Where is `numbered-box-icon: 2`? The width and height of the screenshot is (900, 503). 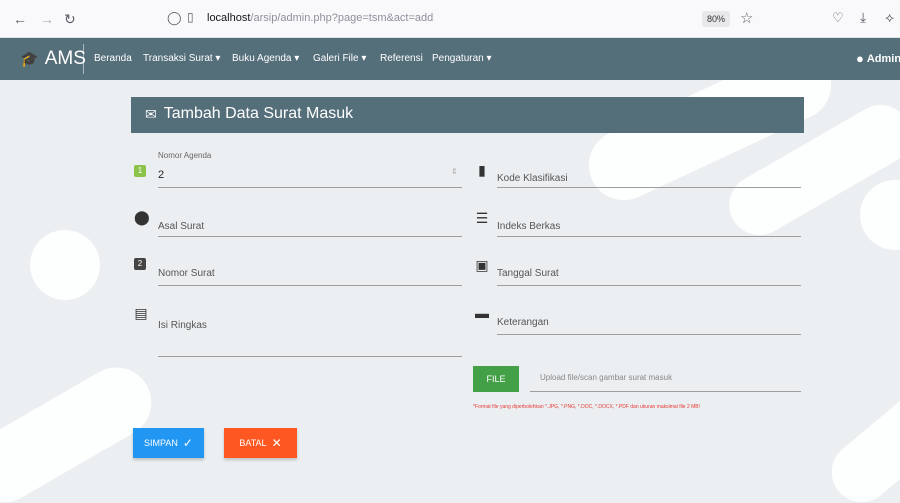
numbered-box-icon: 2 is located at coordinates (140, 264).